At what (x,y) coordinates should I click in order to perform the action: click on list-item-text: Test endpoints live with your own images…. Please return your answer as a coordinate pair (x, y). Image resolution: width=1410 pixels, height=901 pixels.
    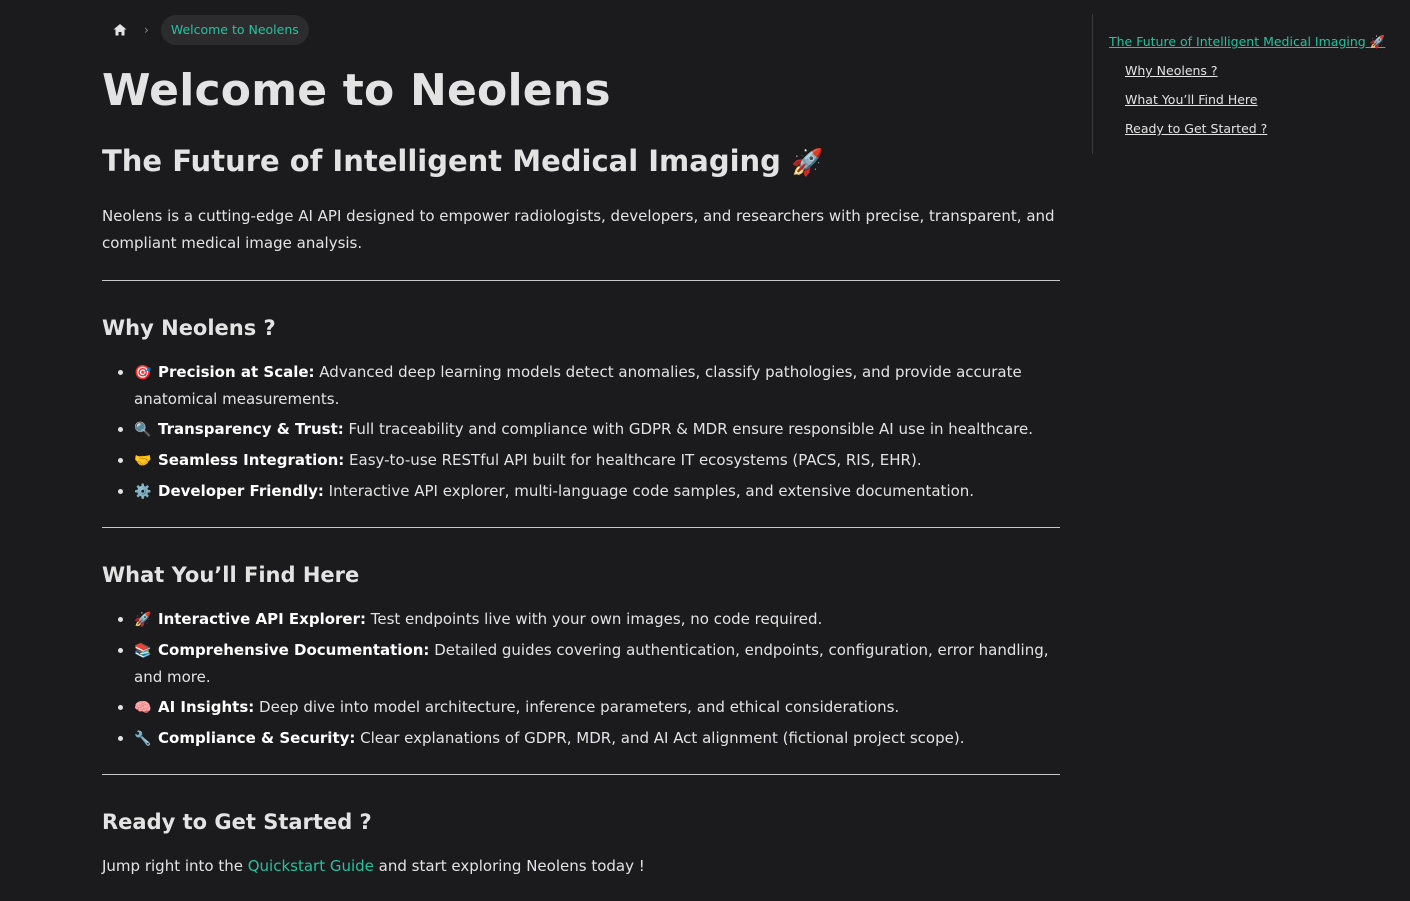
    Looking at the image, I should click on (594, 619).